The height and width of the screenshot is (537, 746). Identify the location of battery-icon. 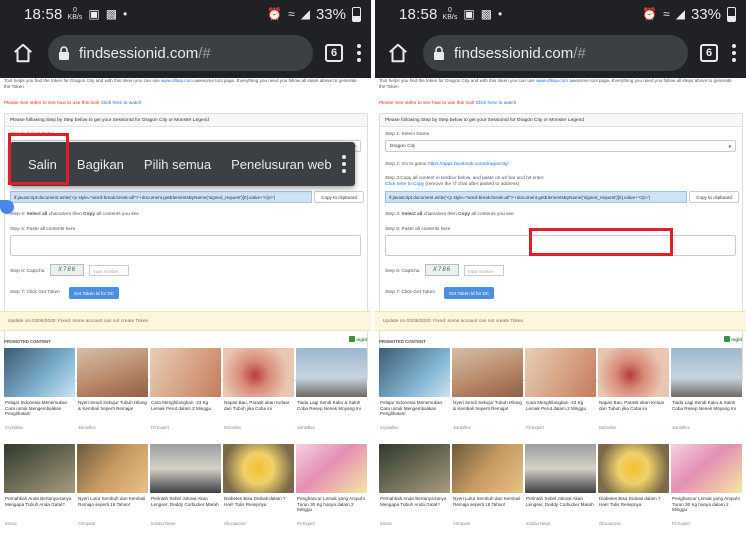
(731, 14).